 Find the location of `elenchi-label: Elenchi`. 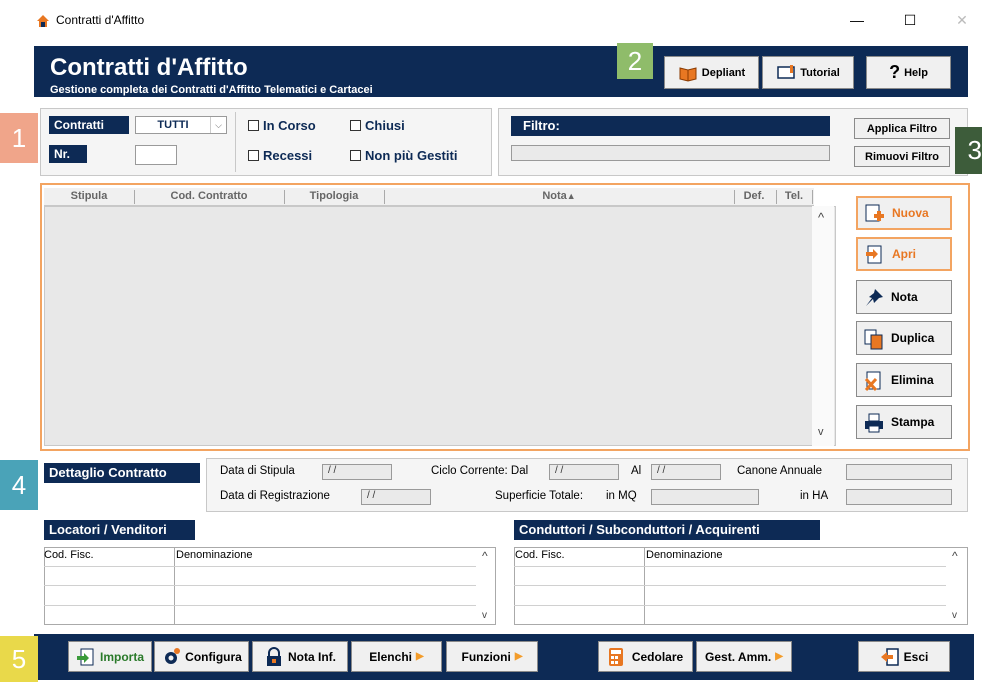

elenchi-label: Elenchi is located at coordinates (390, 656).